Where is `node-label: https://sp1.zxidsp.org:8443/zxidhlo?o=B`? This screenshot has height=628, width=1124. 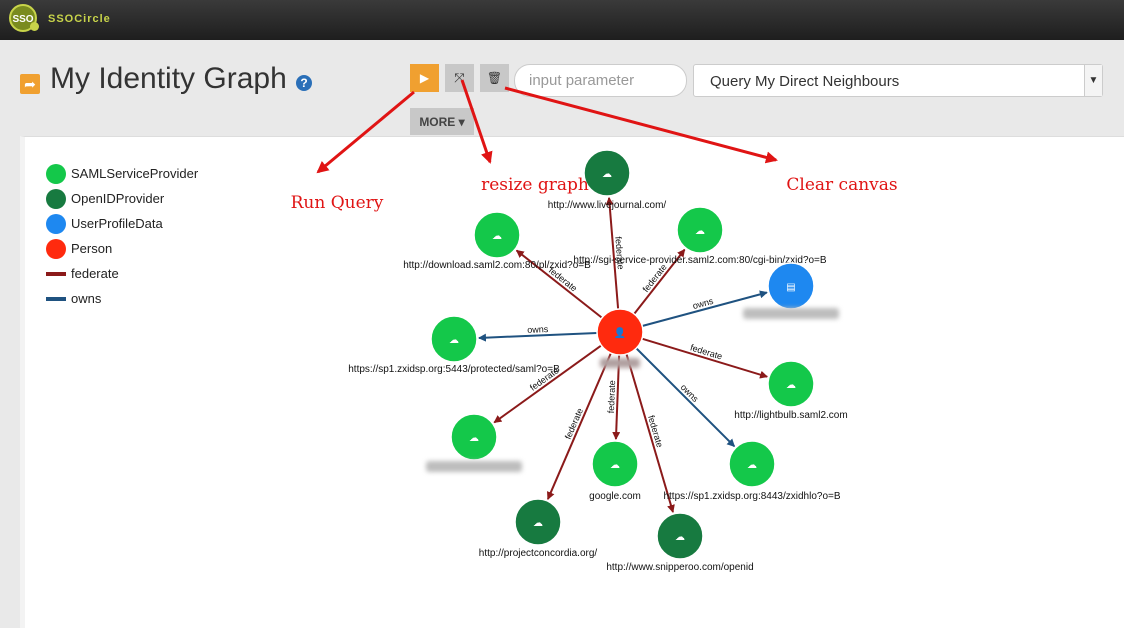
node-label: https://sp1.zxidsp.org:8443/zxidhlo?o=B is located at coordinates (751, 496).